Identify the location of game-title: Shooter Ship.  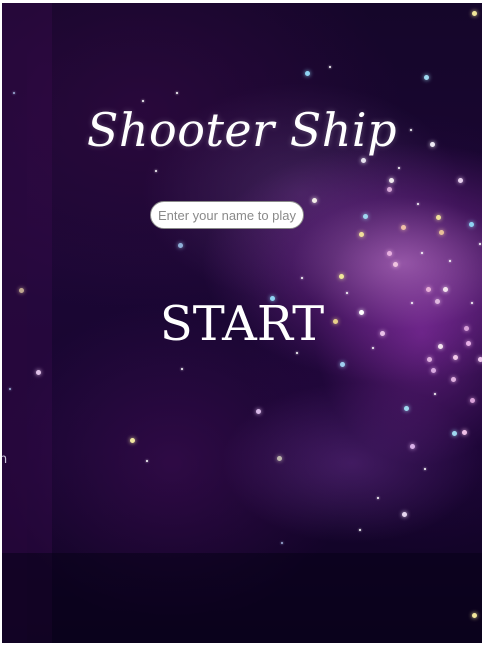
(242, 130).